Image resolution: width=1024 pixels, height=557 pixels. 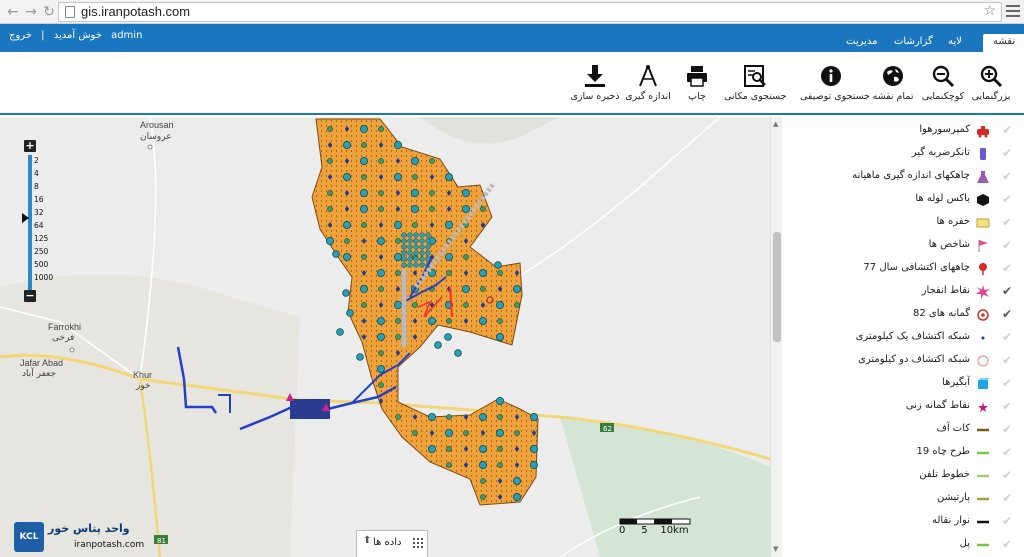 What do you see at coordinates (903, 154) in the screenshot?
I see `legend-item: ✔ تانکرضربه گیر` at bounding box center [903, 154].